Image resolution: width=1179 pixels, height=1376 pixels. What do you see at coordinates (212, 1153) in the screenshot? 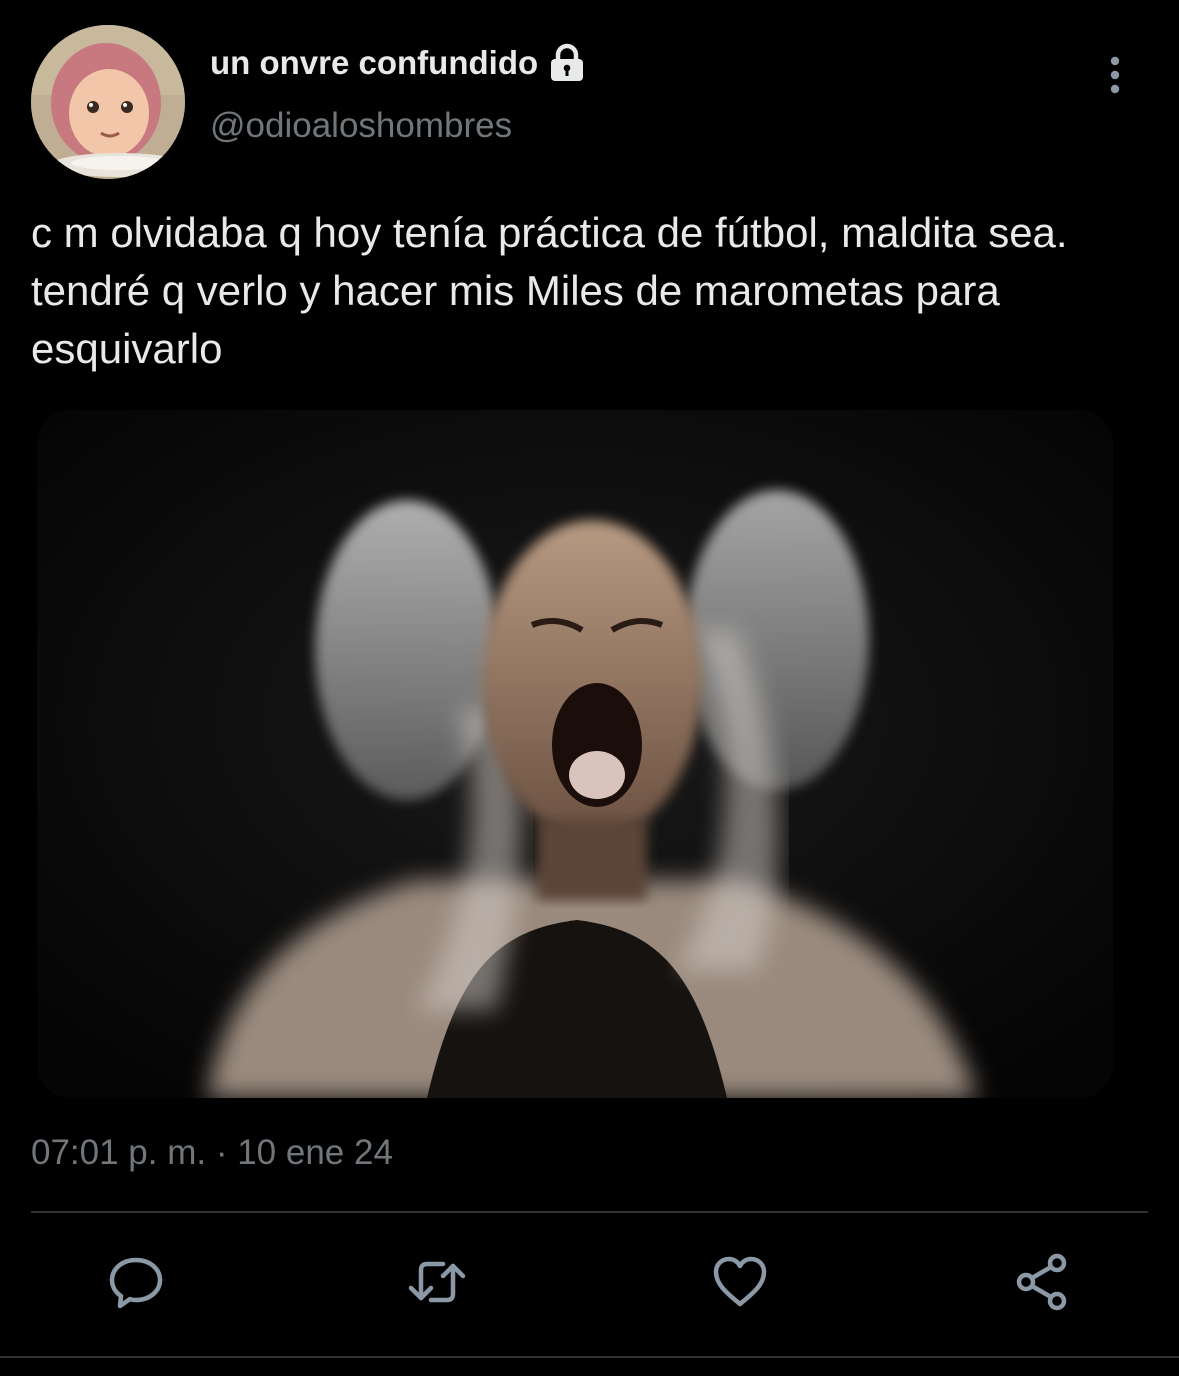
I see `tweet-timestamp: 07:01 p. m. · 10 ene 24` at bounding box center [212, 1153].